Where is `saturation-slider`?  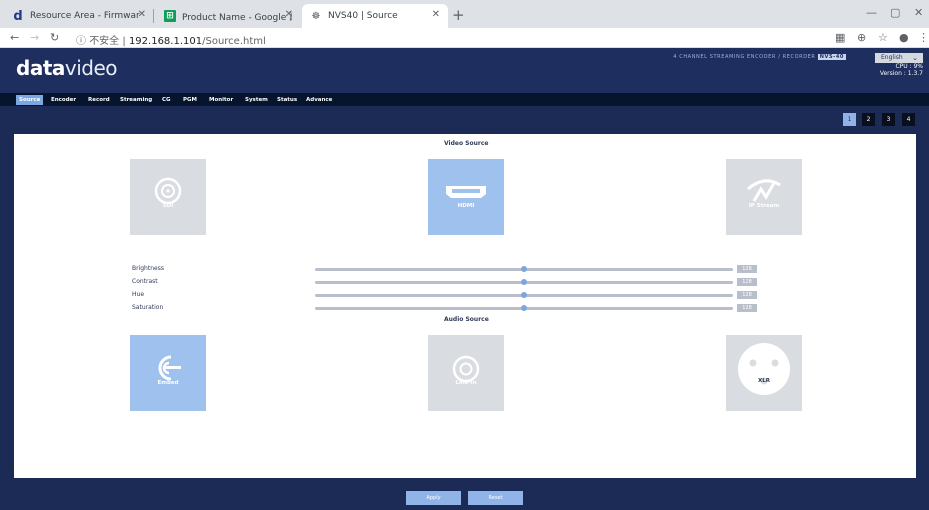 saturation-slider is located at coordinates (524, 308).